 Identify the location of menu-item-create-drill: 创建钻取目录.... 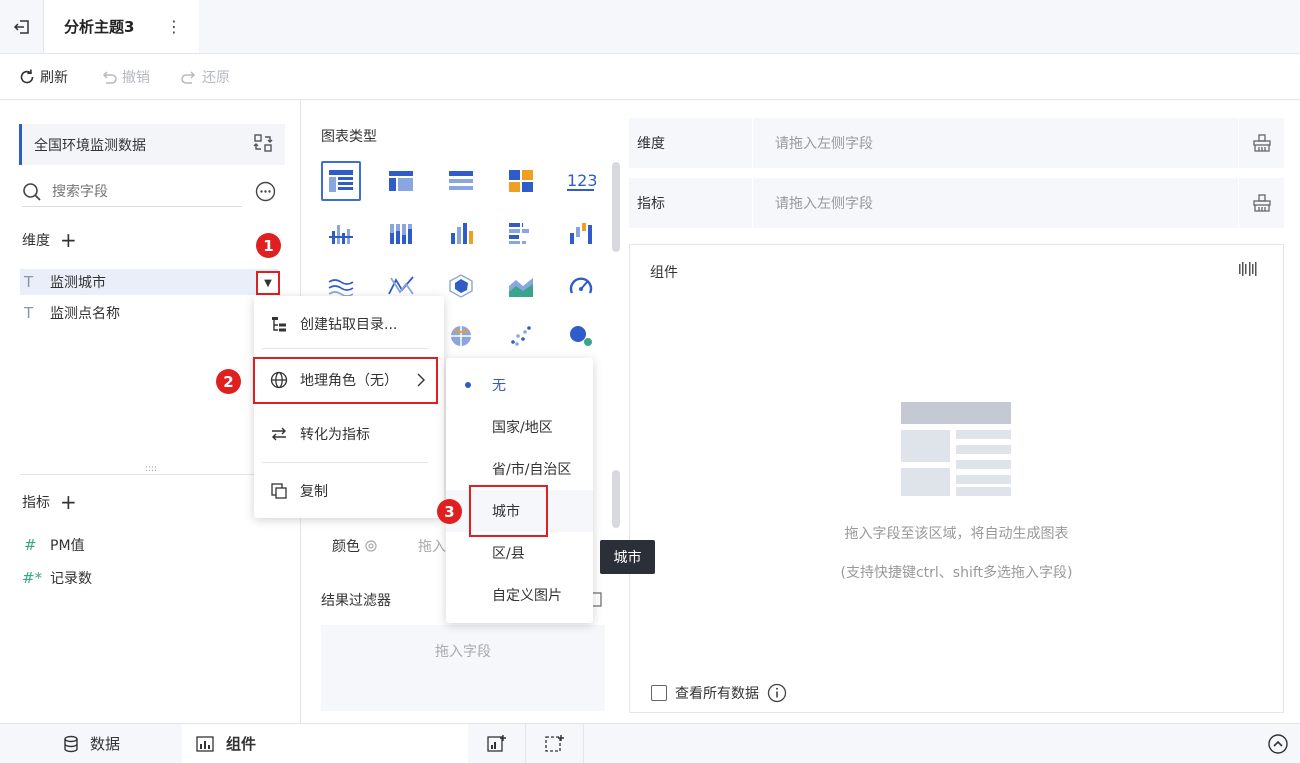
(349, 324).